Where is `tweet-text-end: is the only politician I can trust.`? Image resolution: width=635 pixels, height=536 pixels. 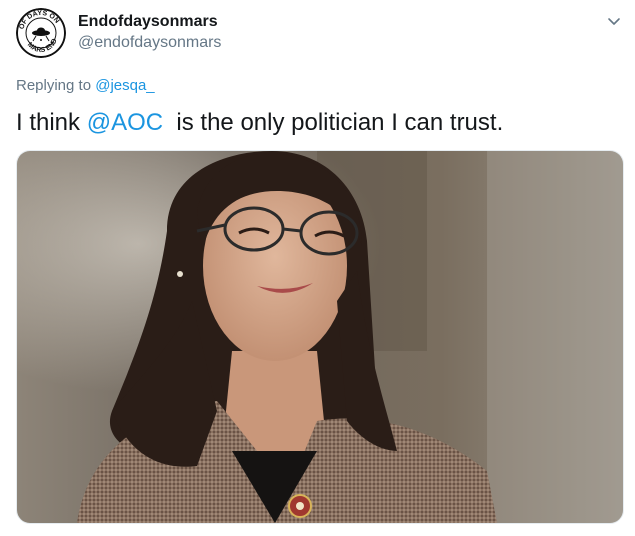 tweet-text-end: is the only politician I can trust. is located at coordinates (333, 122).